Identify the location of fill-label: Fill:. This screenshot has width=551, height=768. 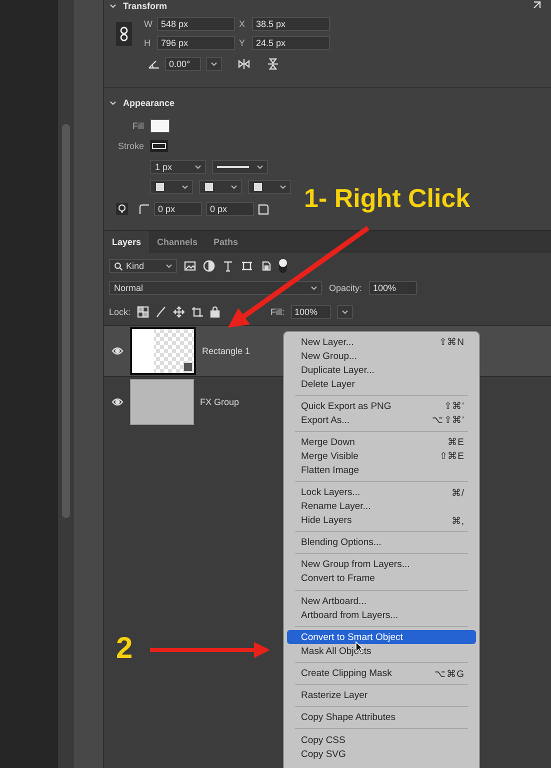
(277, 312).